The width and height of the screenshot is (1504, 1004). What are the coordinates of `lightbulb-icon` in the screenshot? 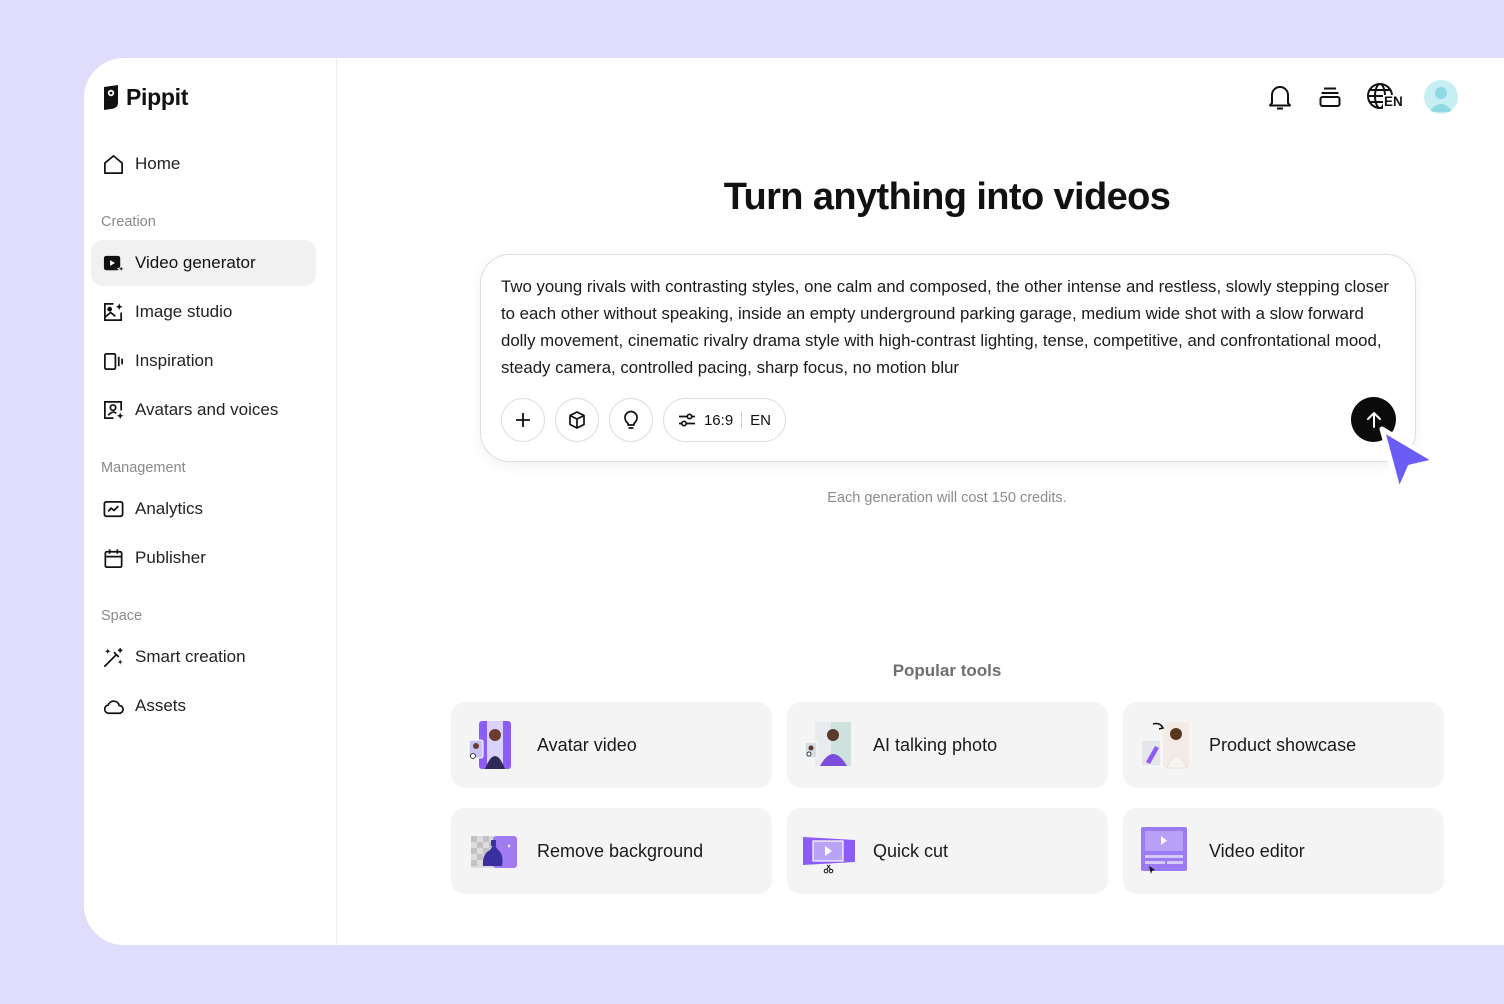 It's located at (631, 419).